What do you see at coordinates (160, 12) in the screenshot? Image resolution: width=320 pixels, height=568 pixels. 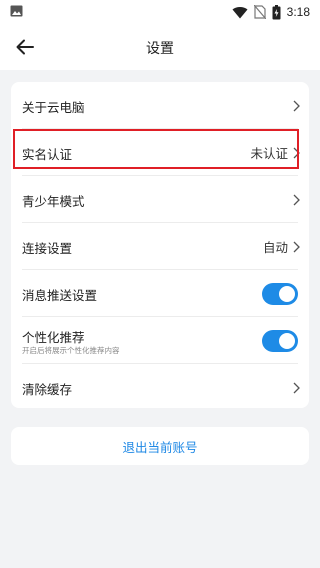 I see `status-bar: 3:18` at bounding box center [160, 12].